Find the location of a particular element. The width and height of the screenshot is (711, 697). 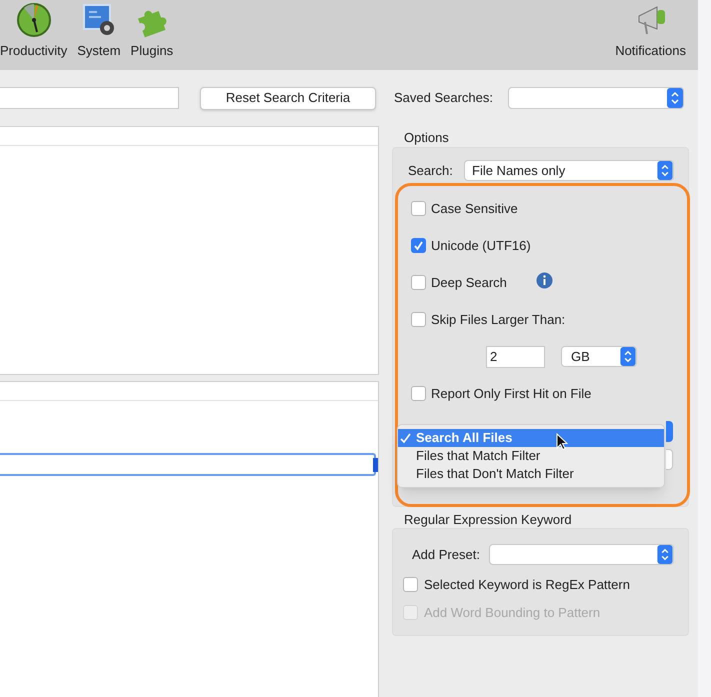

toolbar-button: Productivity is located at coordinates (34, 31).